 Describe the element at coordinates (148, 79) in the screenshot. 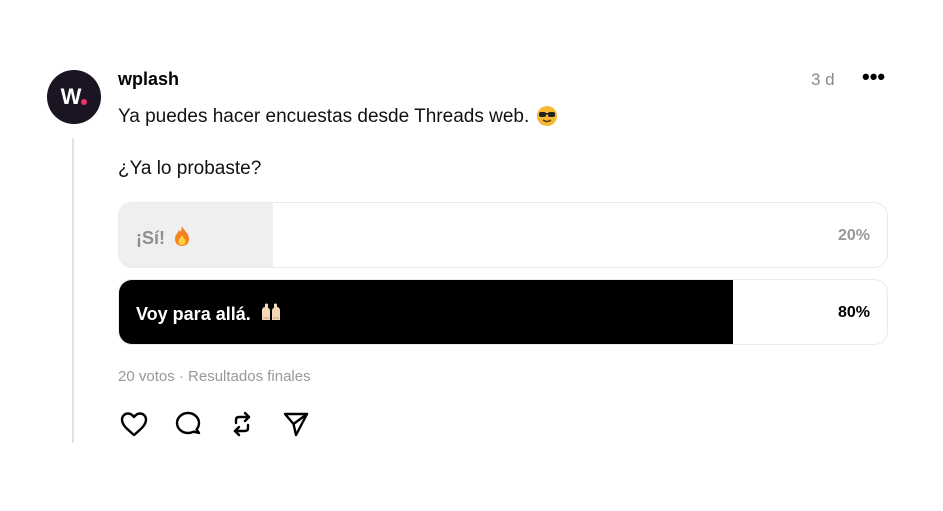

I see `username: wplash` at that location.